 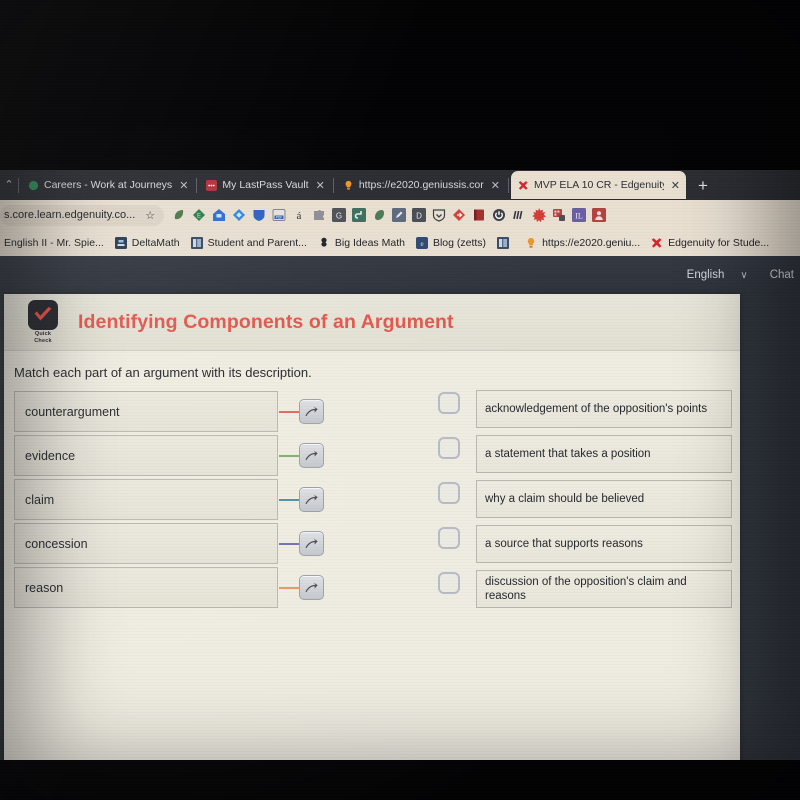 What do you see at coordinates (279, 215) in the screenshot?
I see `pdf-icon: PDF` at bounding box center [279, 215].